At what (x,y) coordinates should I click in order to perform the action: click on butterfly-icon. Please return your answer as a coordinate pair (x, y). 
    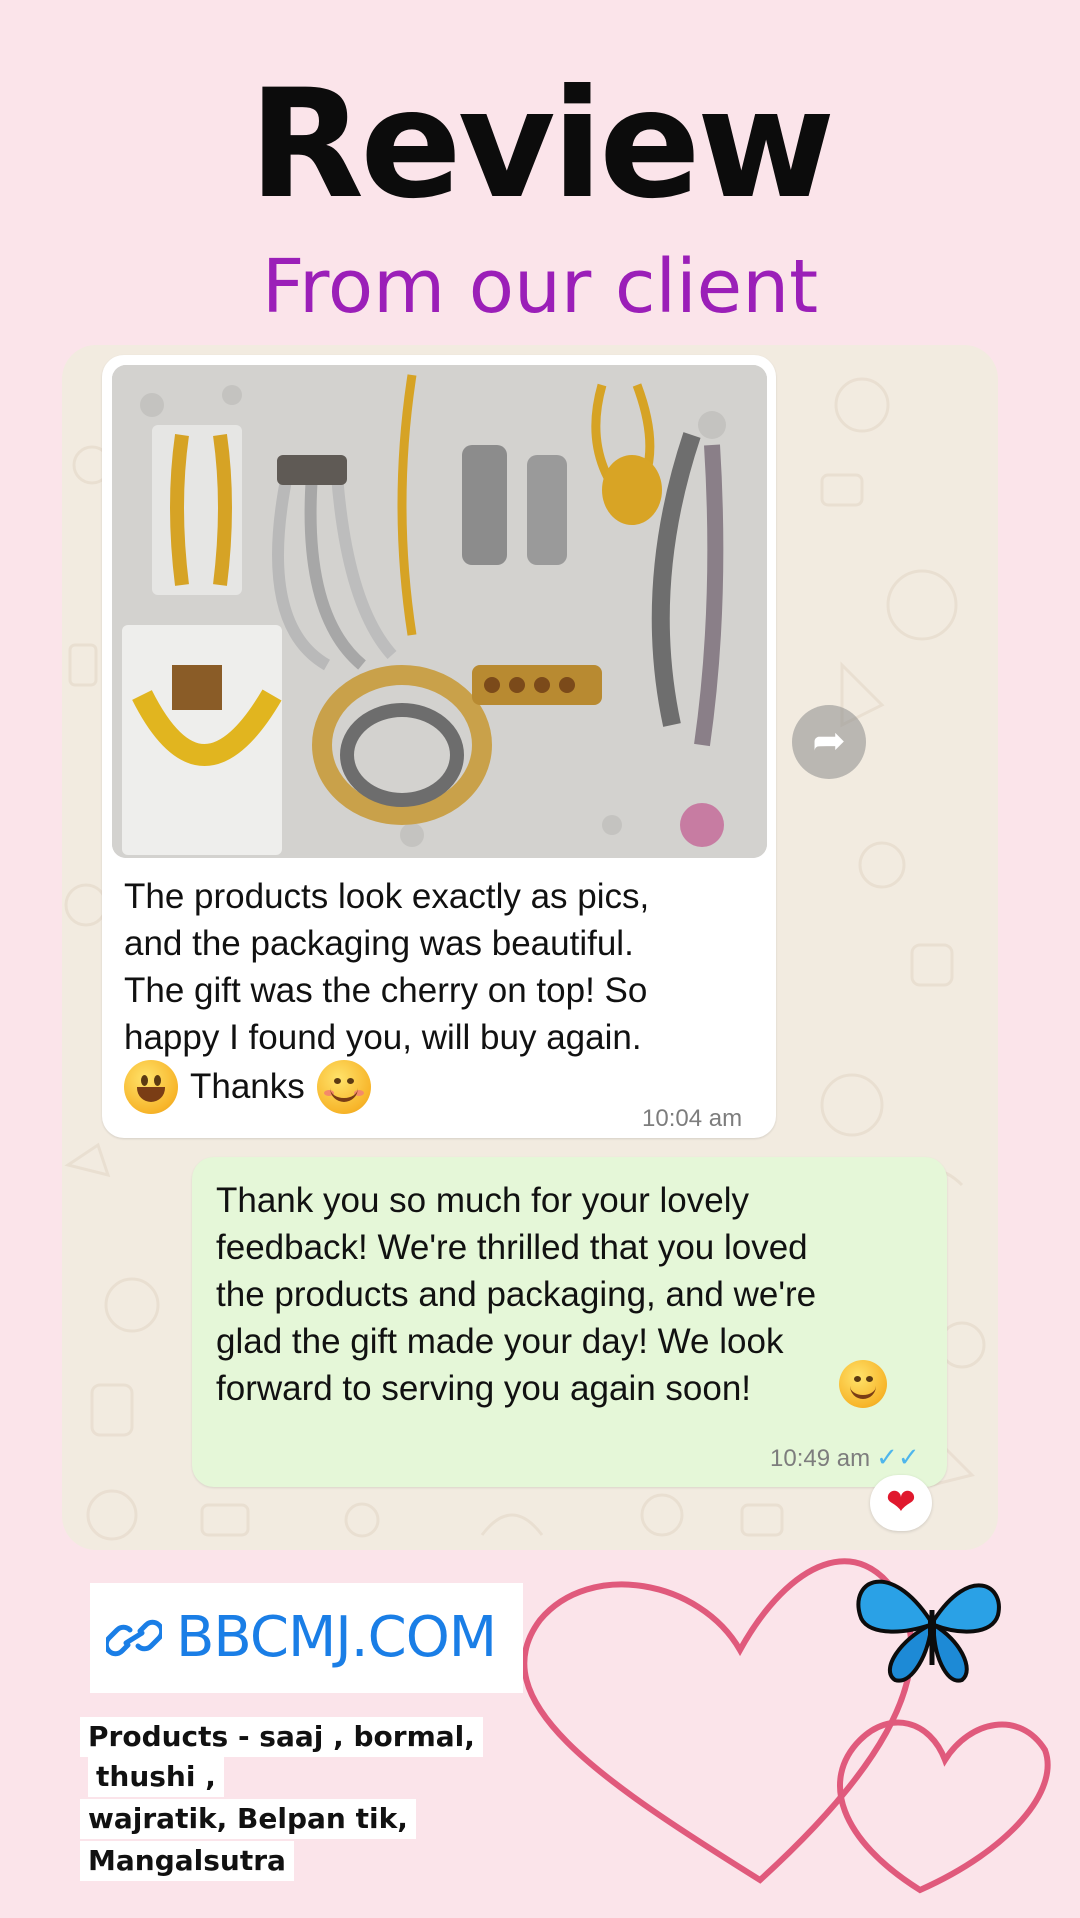
    Looking at the image, I should click on (928, 1631).